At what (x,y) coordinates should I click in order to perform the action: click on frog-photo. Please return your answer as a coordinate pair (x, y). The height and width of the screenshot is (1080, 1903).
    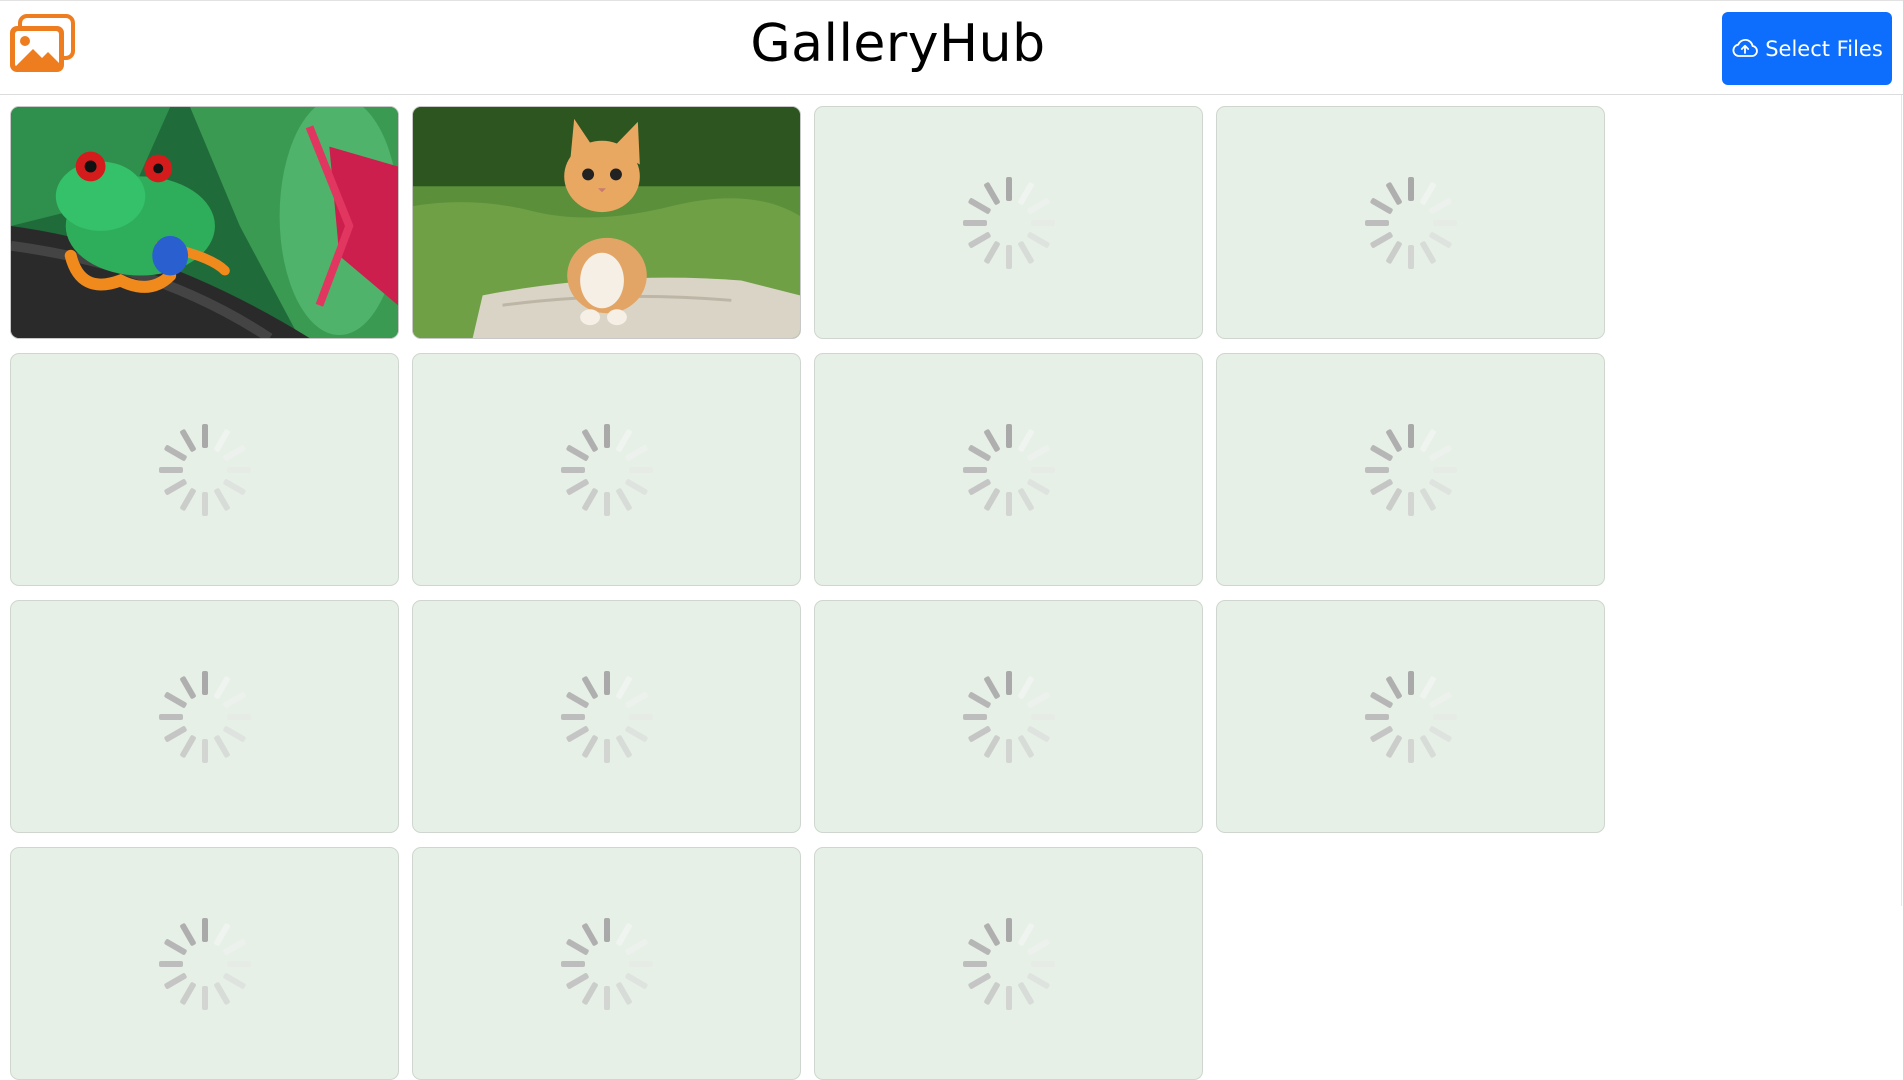
    Looking at the image, I should click on (204, 222).